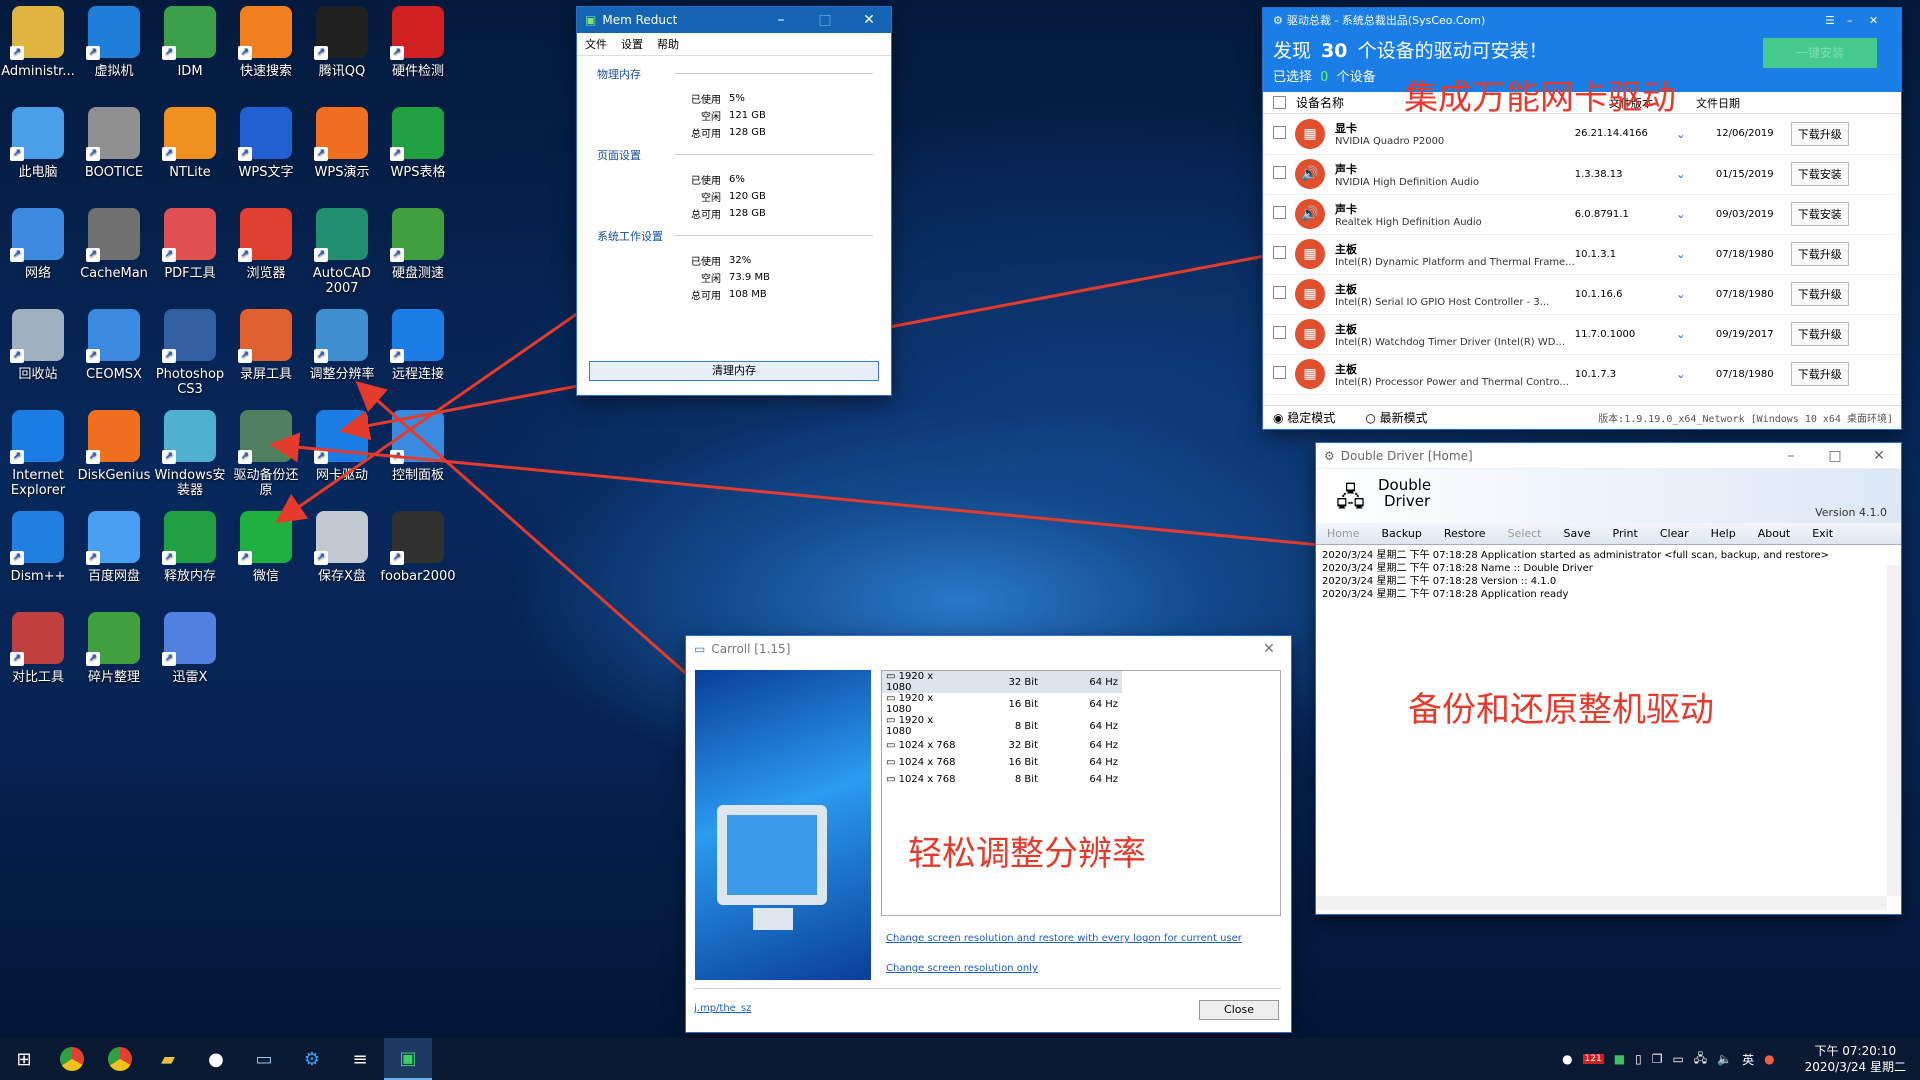 Image resolution: width=1920 pixels, height=1080 pixels. I want to click on tray-battery-icon: ▭, so click(1677, 1059).